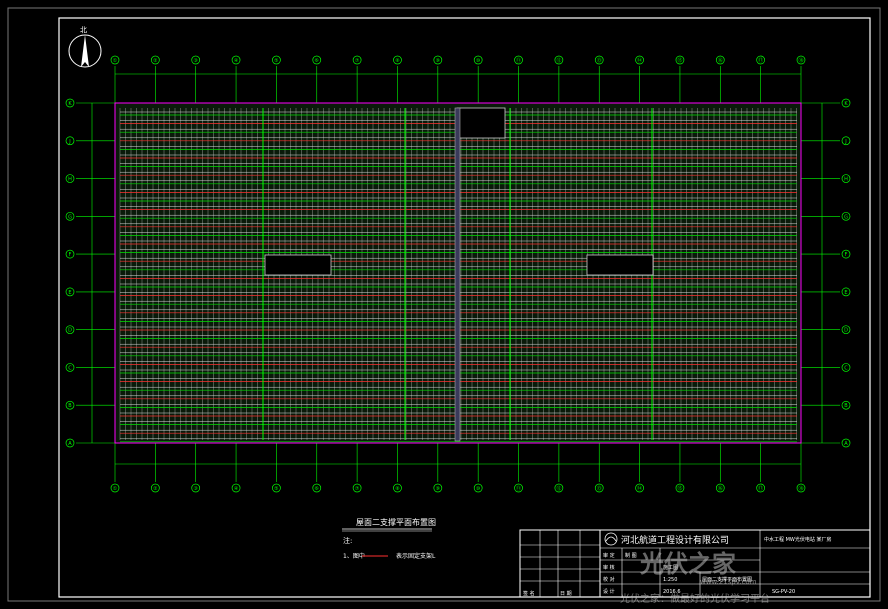 The image size is (888, 609). What do you see at coordinates (347, 540) in the screenshot?
I see `notes-heading: 注:` at bounding box center [347, 540].